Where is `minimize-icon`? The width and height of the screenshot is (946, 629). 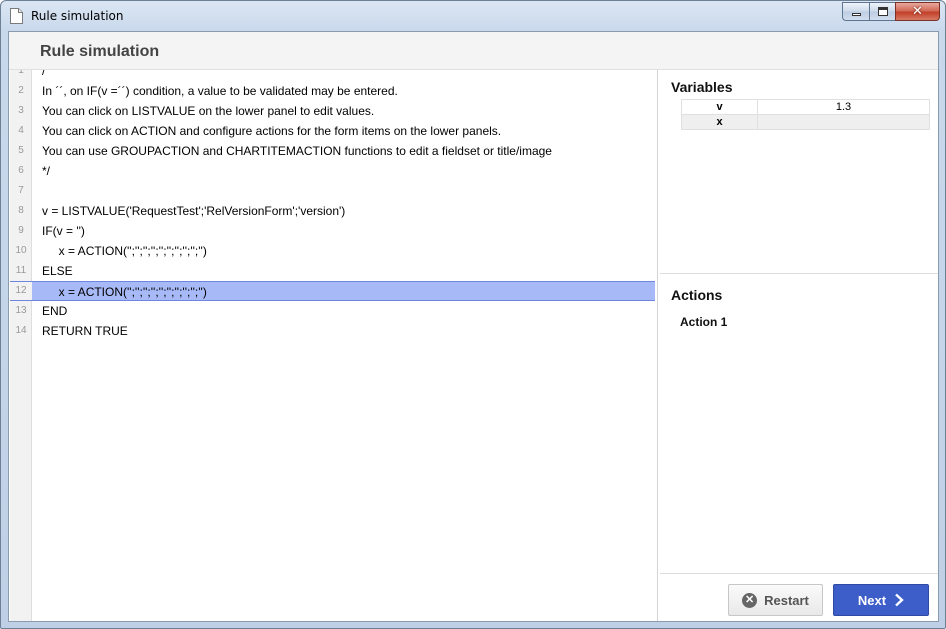
minimize-icon is located at coordinates (856, 14).